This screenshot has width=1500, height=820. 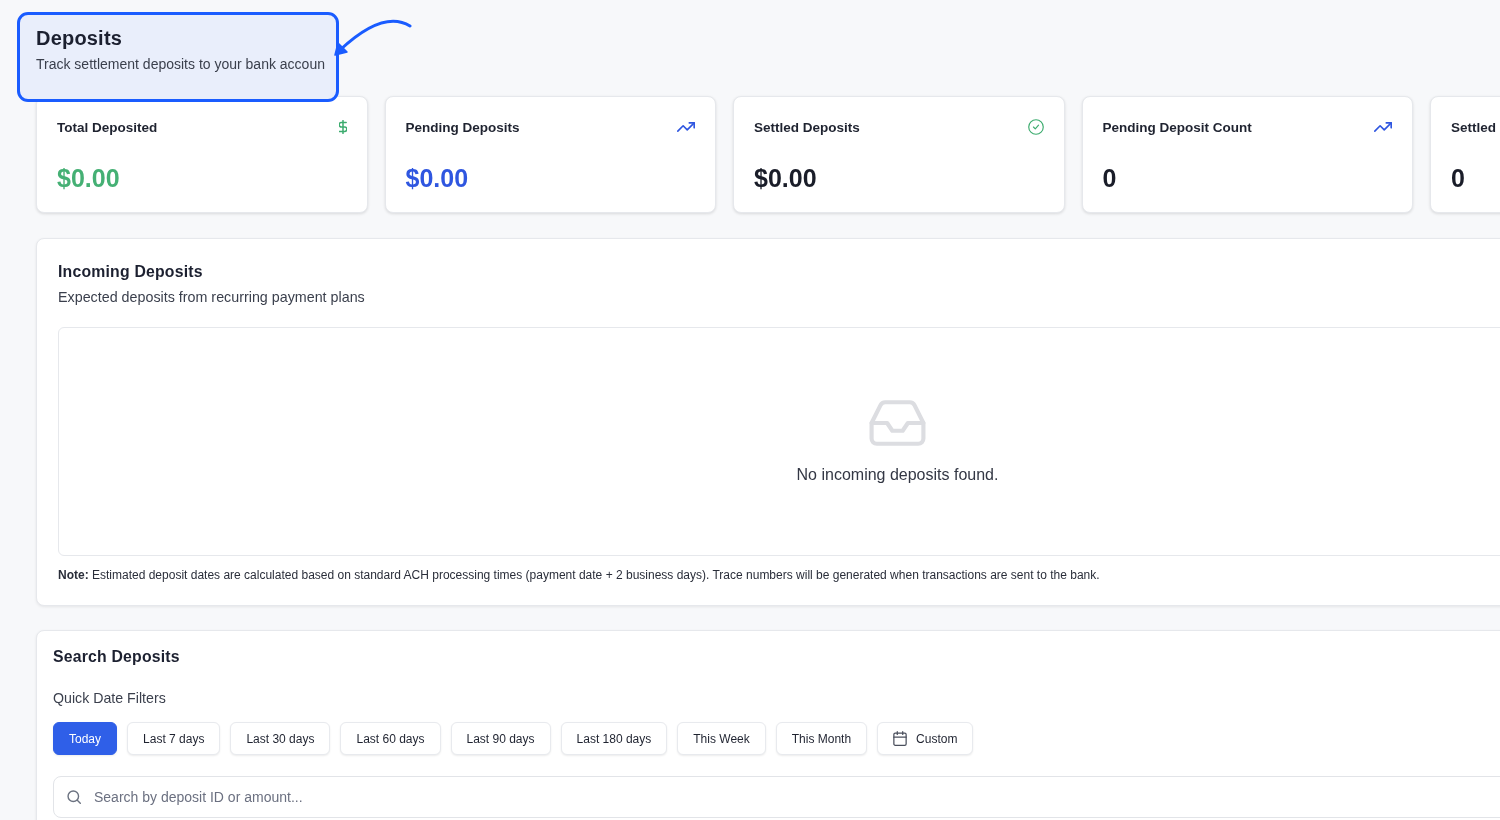 I want to click on calendar-icon, so click(x=900, y=738).